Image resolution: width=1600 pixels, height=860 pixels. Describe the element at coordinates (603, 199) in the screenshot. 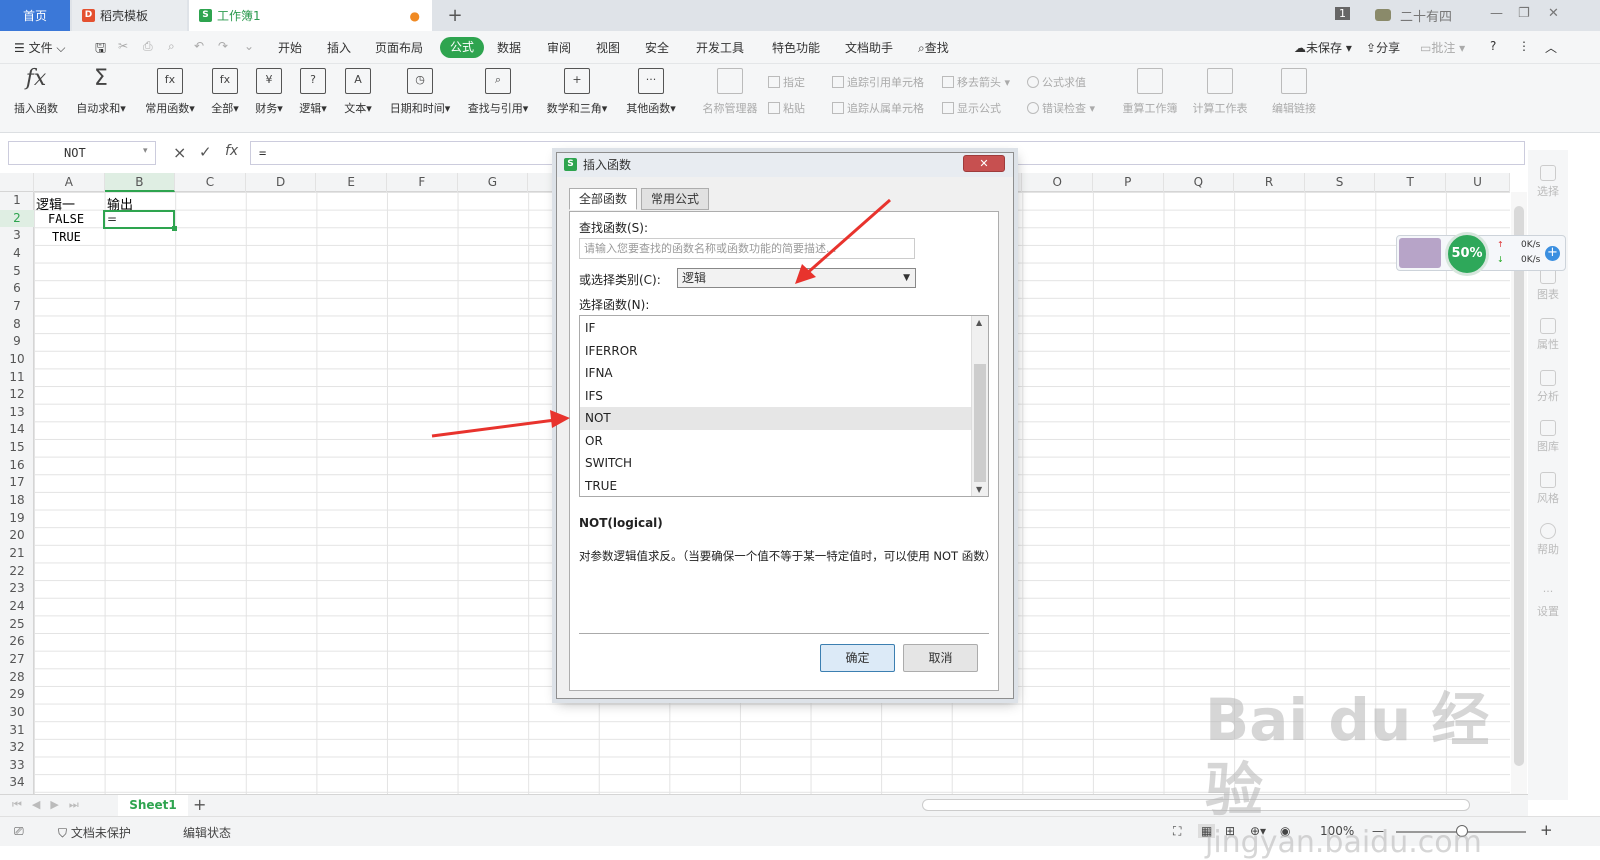

I see `tab-all-functions: 全部函数` at that location.